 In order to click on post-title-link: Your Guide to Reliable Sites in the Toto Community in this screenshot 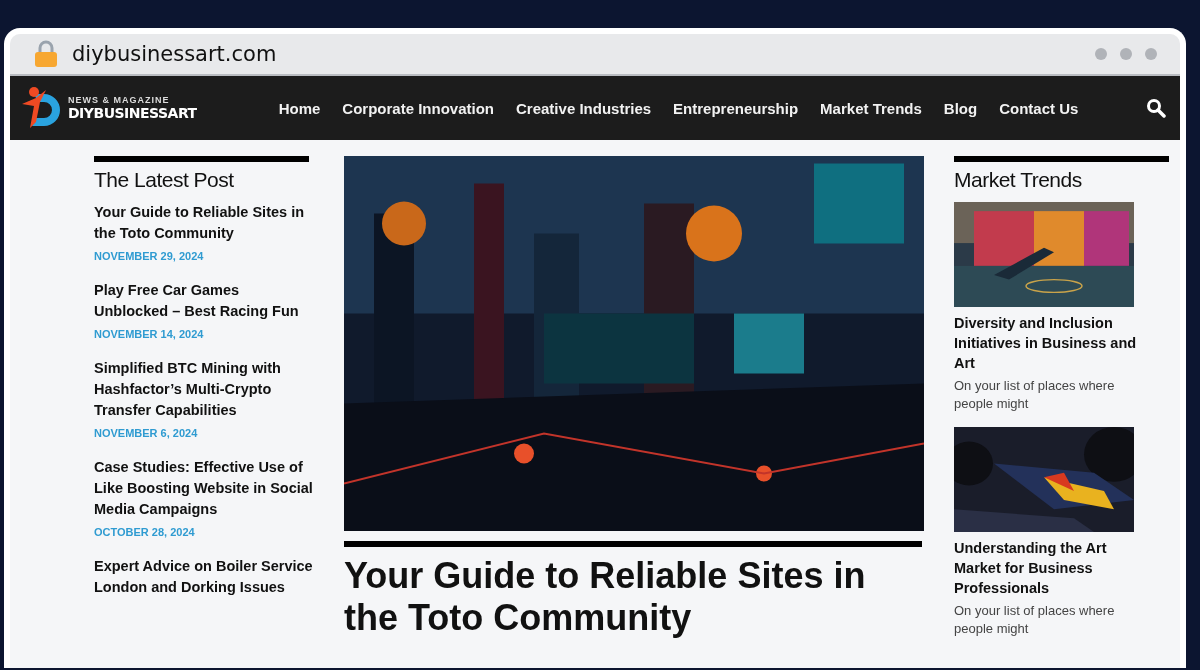, I will do `click(204, 223)`.